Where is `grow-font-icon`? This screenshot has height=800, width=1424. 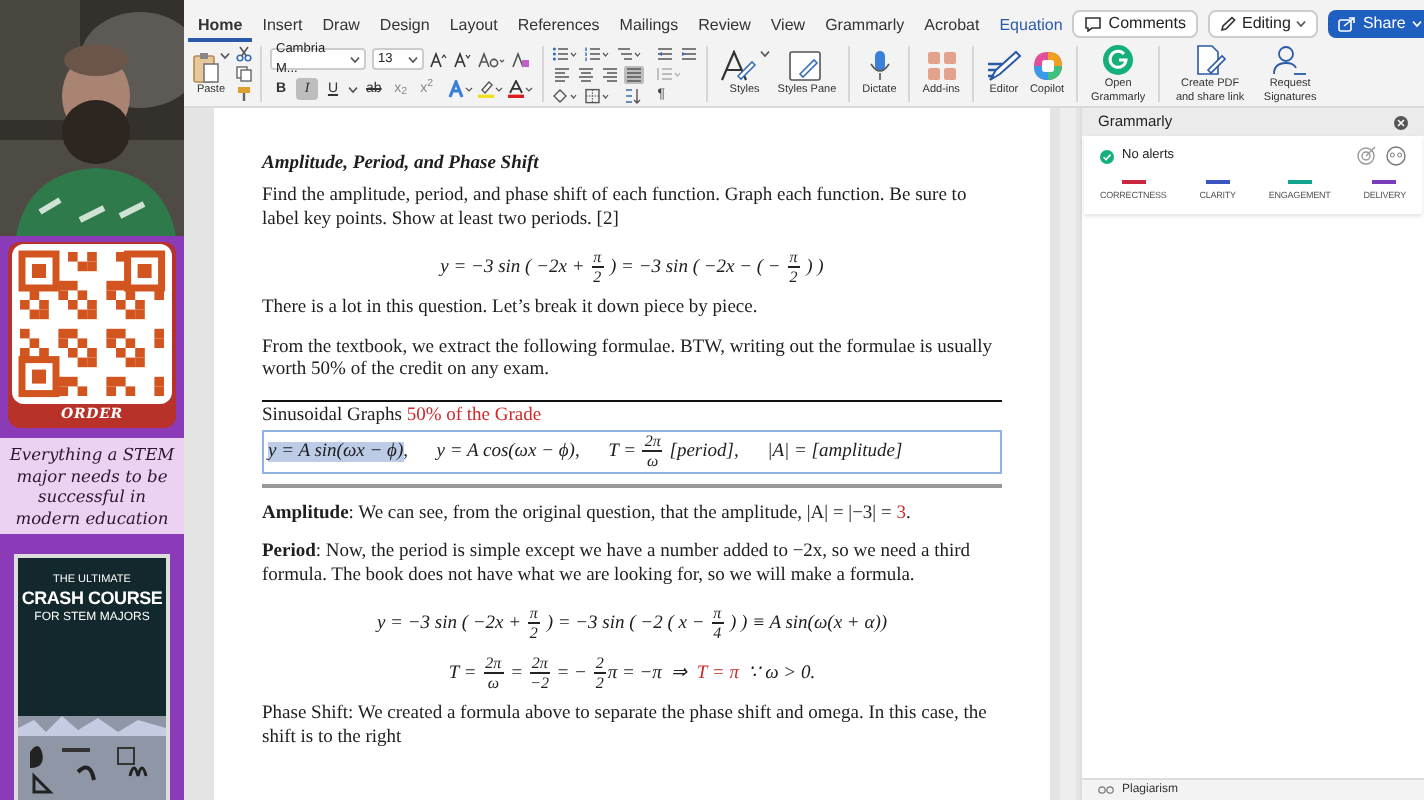
grow-font-icon is located at coordinates (439, 59).